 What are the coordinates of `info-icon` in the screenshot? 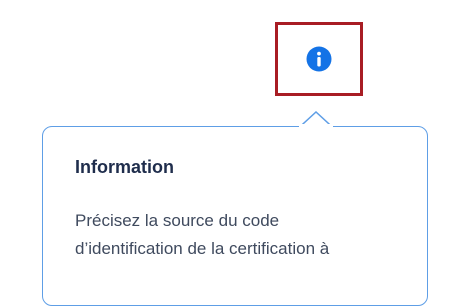 It's located at (319, 59).